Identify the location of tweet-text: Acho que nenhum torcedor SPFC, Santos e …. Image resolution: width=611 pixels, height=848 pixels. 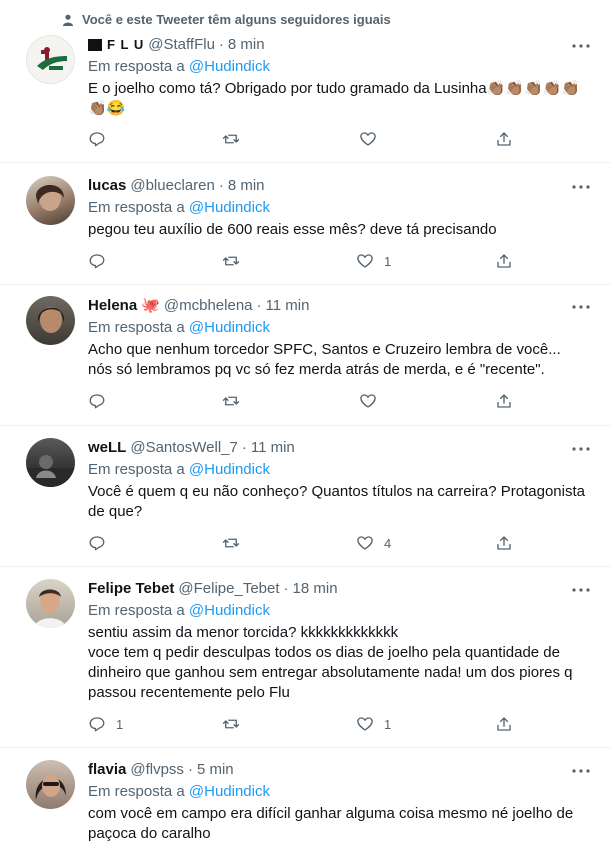
(324, 359).